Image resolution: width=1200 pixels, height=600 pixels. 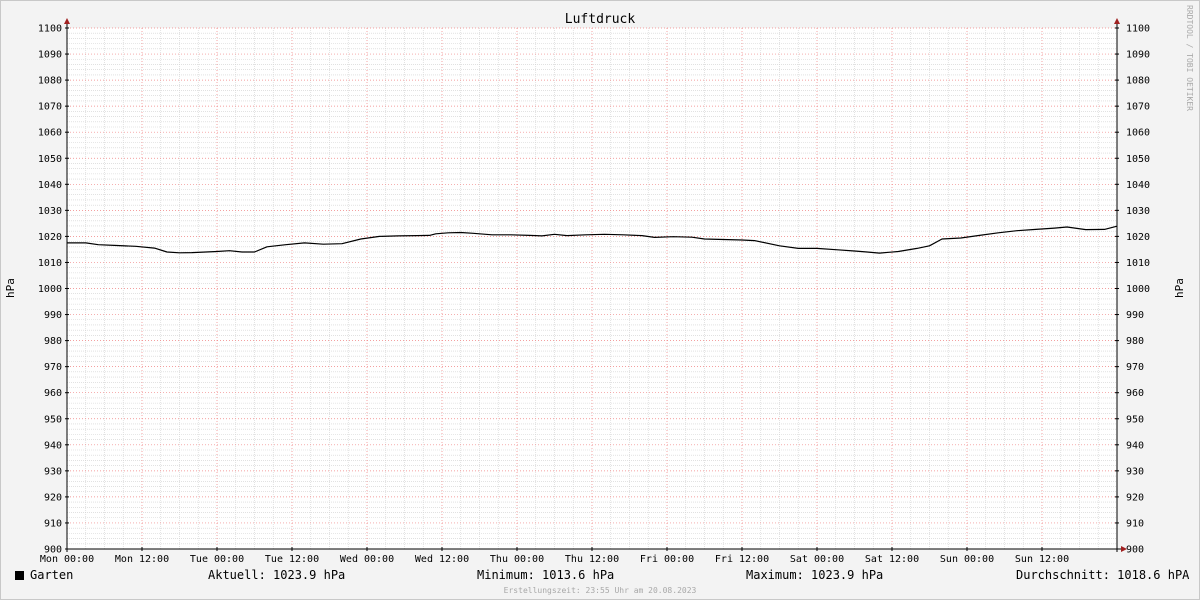 What do you see at coordinates (50, 263) in the screenshot?
I see `y-tick-label-left: 1010` at bounding box center [50, 263].